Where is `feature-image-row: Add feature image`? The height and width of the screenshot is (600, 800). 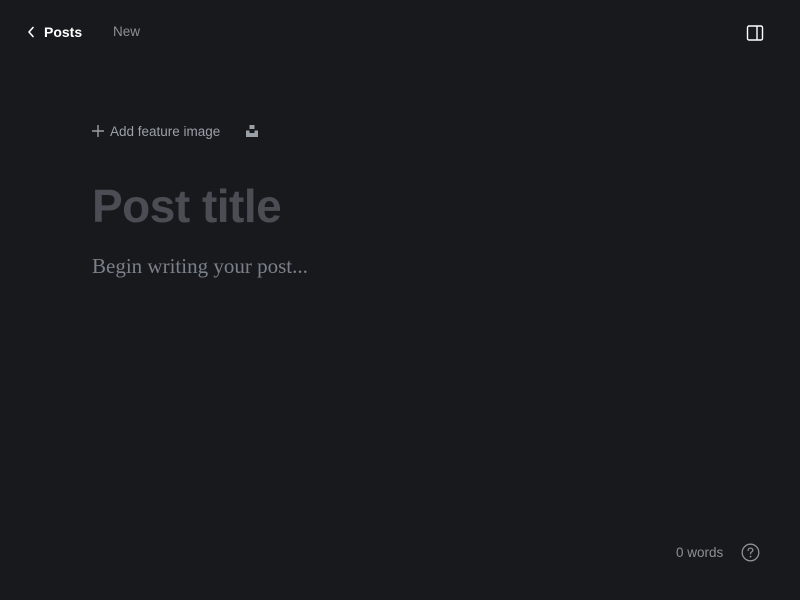
feature-image-row: Add feature image is located at coordinates (175, 131).